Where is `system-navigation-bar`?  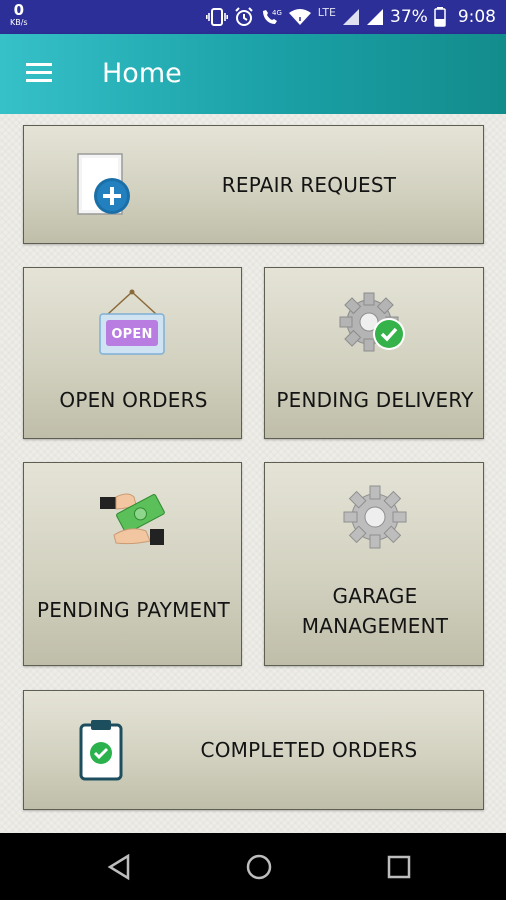 system-navigation-bar is located at coordinates (253, 866).